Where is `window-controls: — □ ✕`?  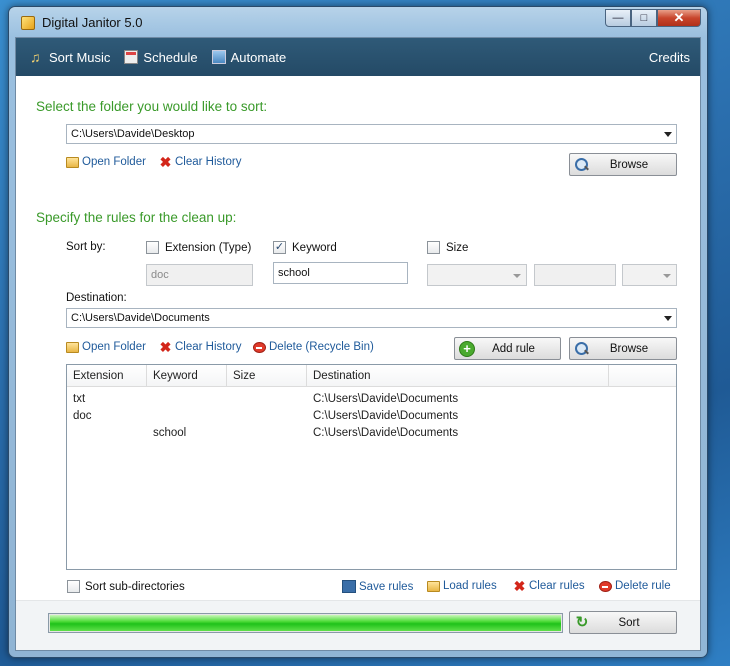 window-controls: — □ ✕ is located at coordinates (653, 18).